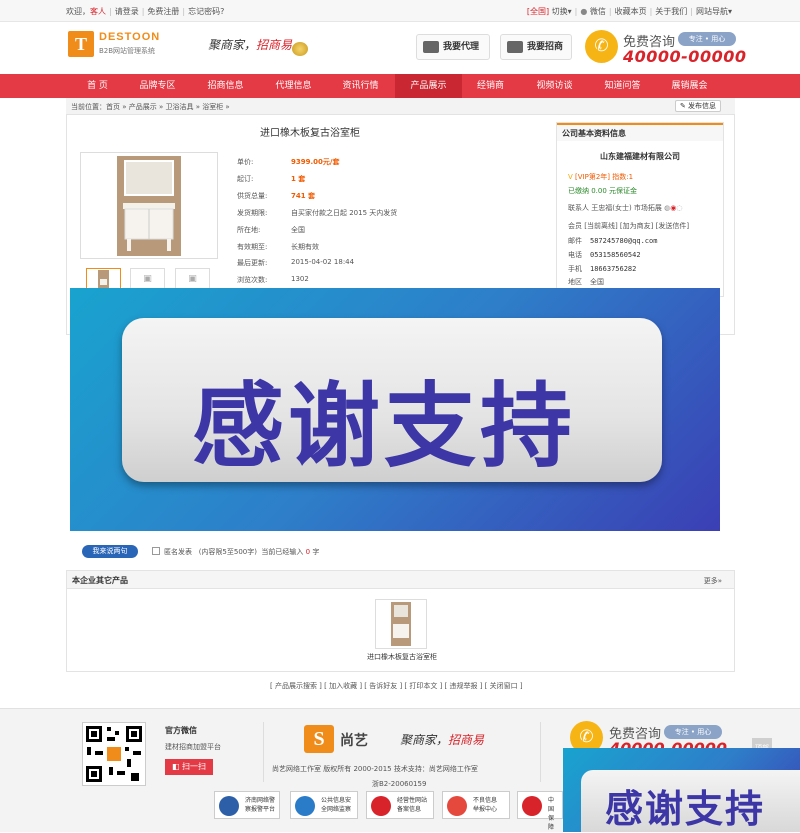 The image size is (800, 833). I want to click on thumbnail-2: ▣, so click(147, 279).